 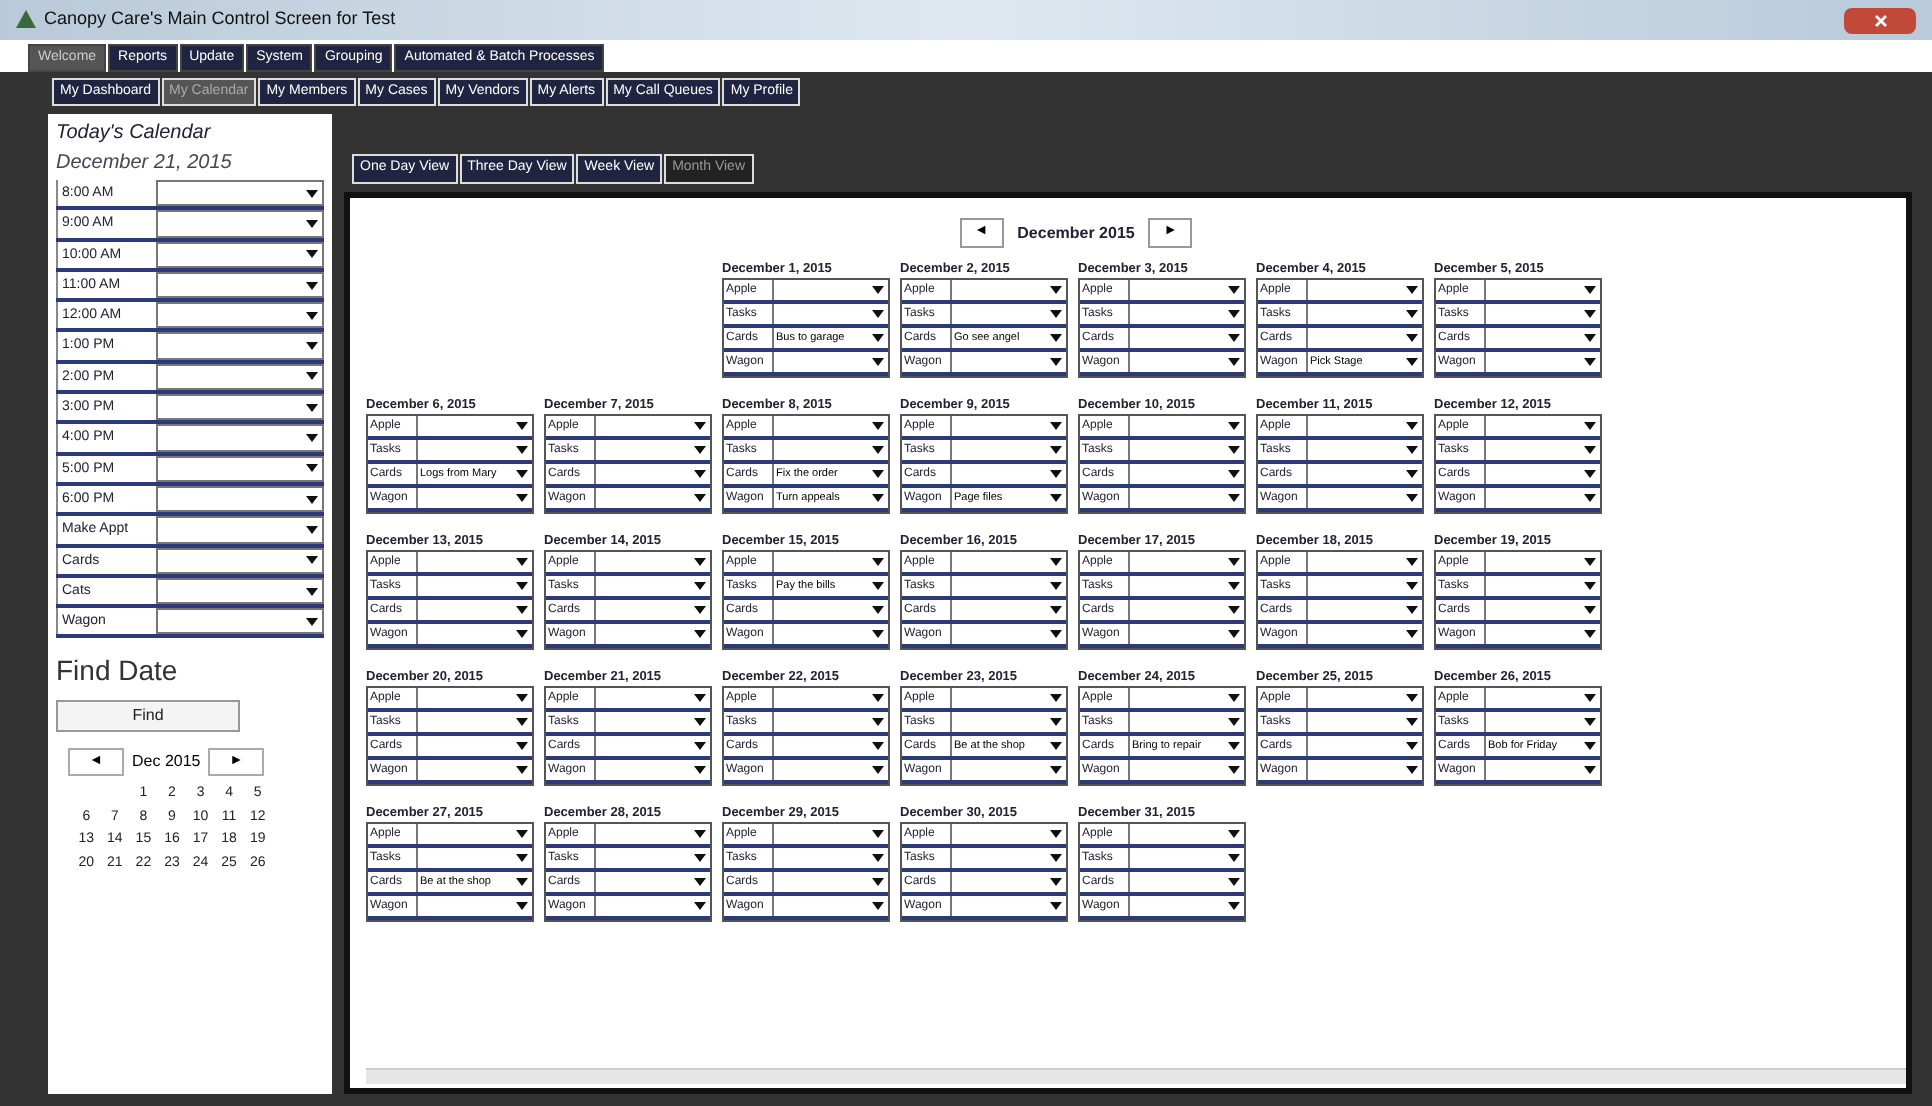 What do you see at coordinates (1136, 1076) in the screenshot?
I see `horizontal-scrollbar` at bounding box center [1136, 1076].